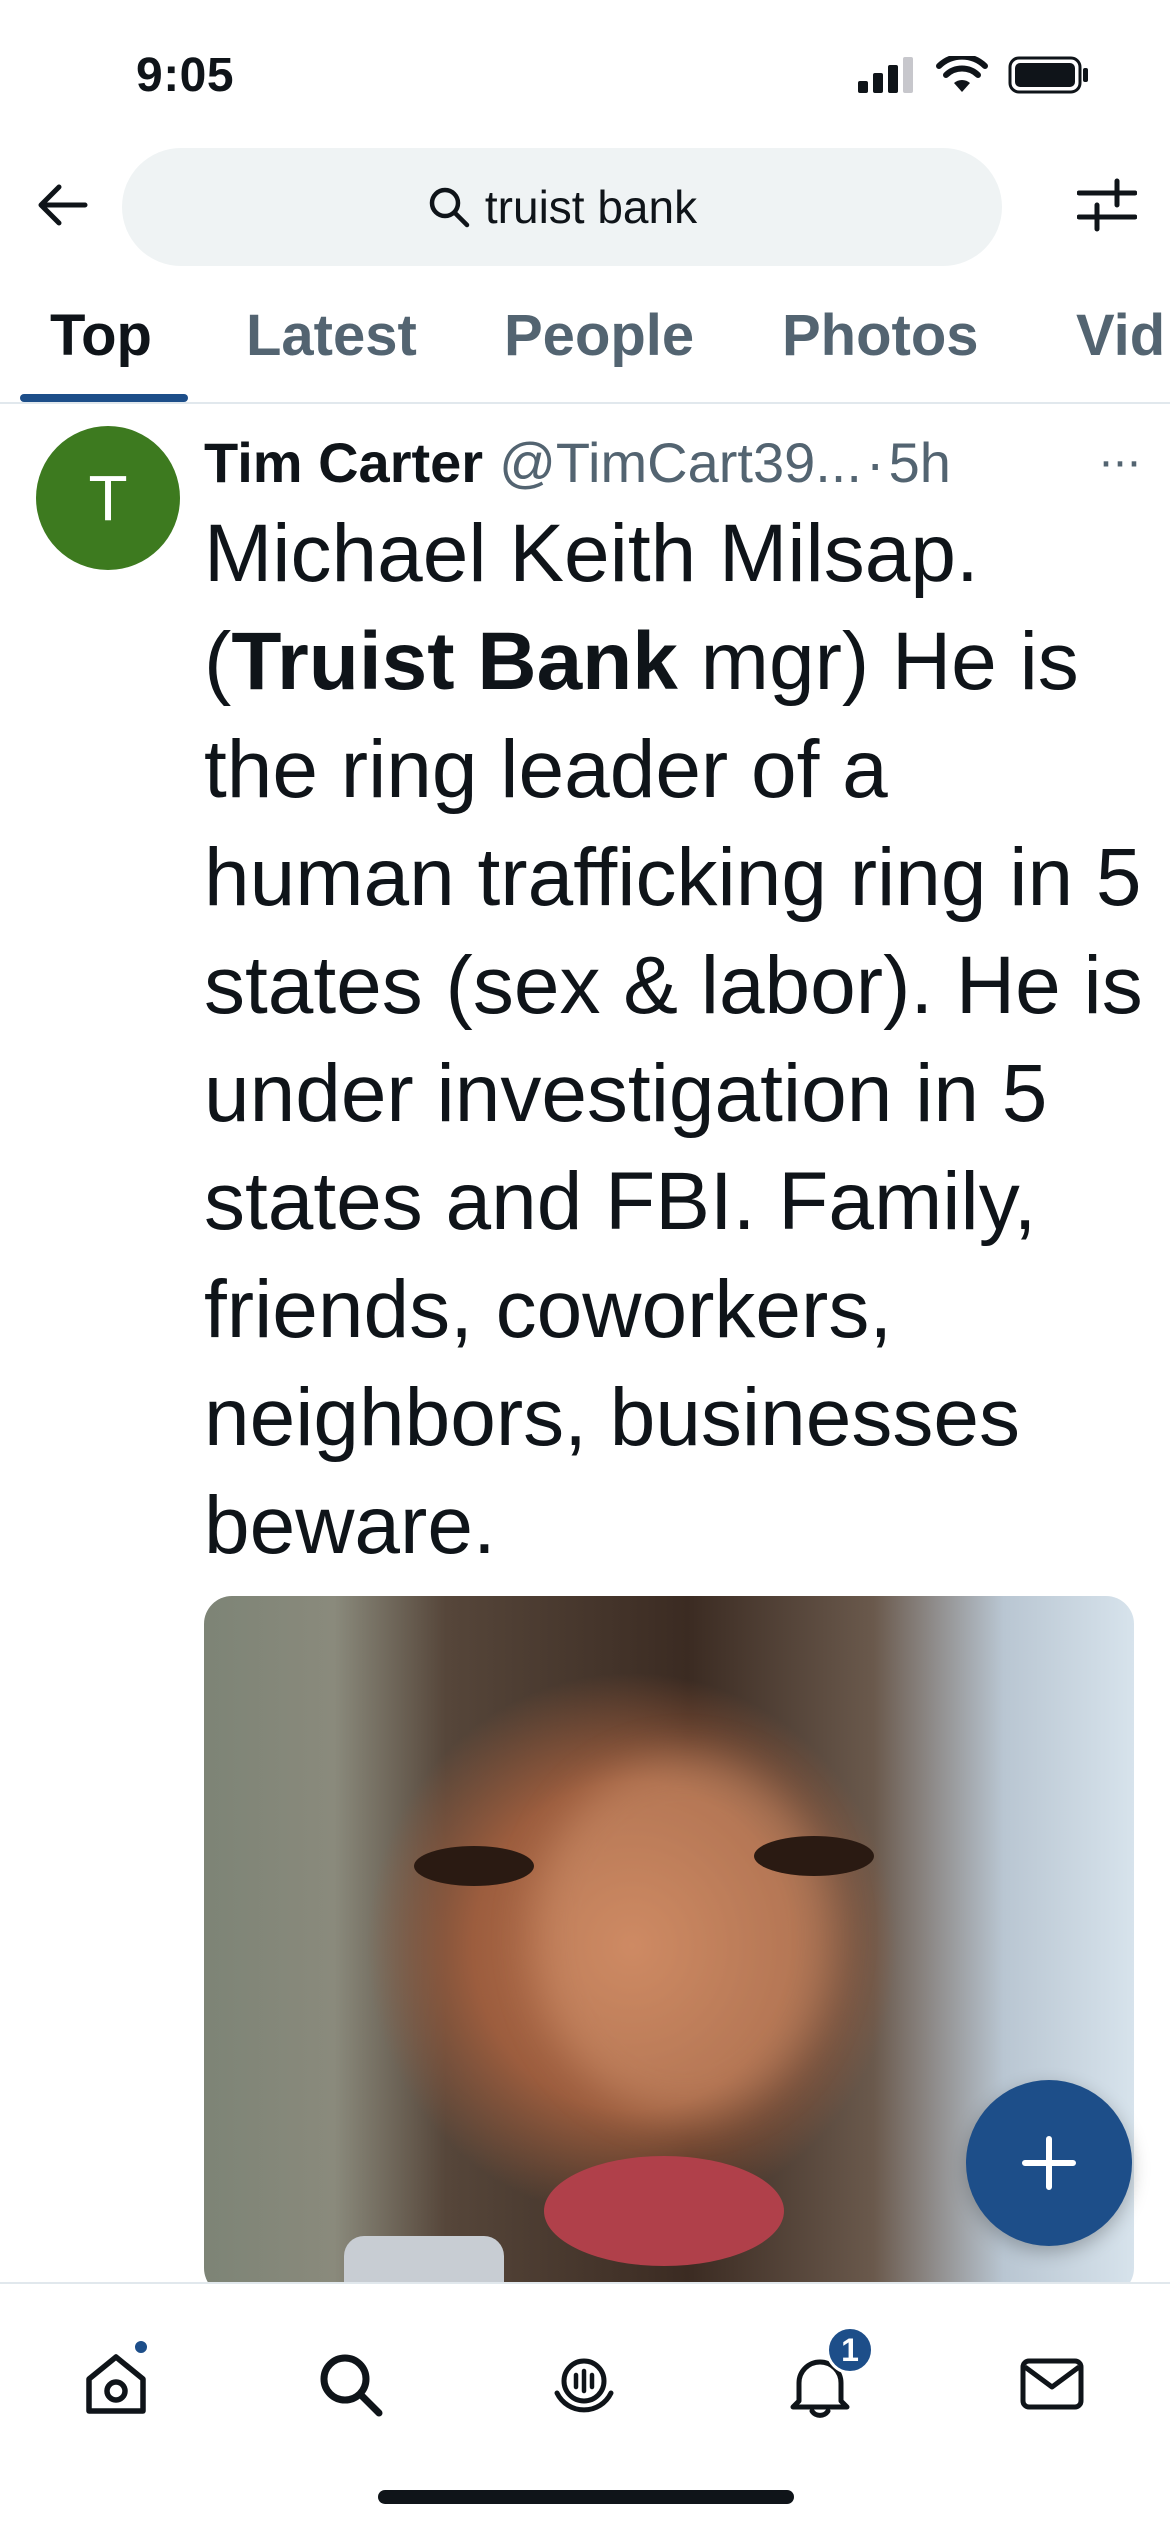 The image size is (1170, 2532). I want to click on nav-home, so click(116, 2381).